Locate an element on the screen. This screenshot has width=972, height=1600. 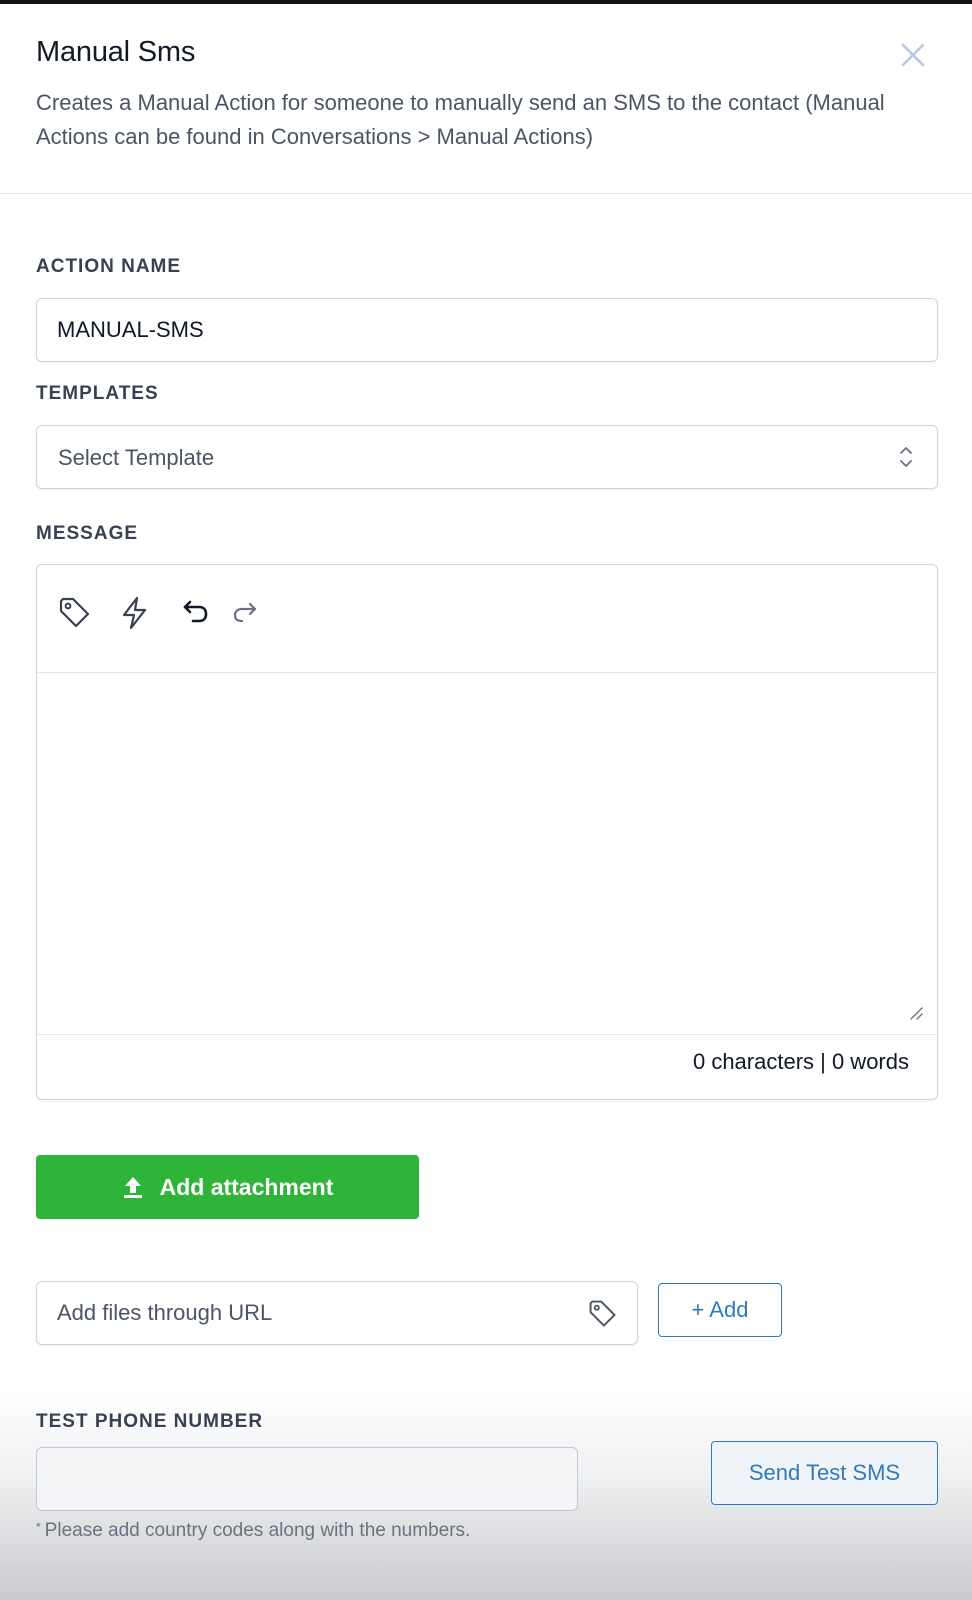
close-button is located at coordinates (913, 55).